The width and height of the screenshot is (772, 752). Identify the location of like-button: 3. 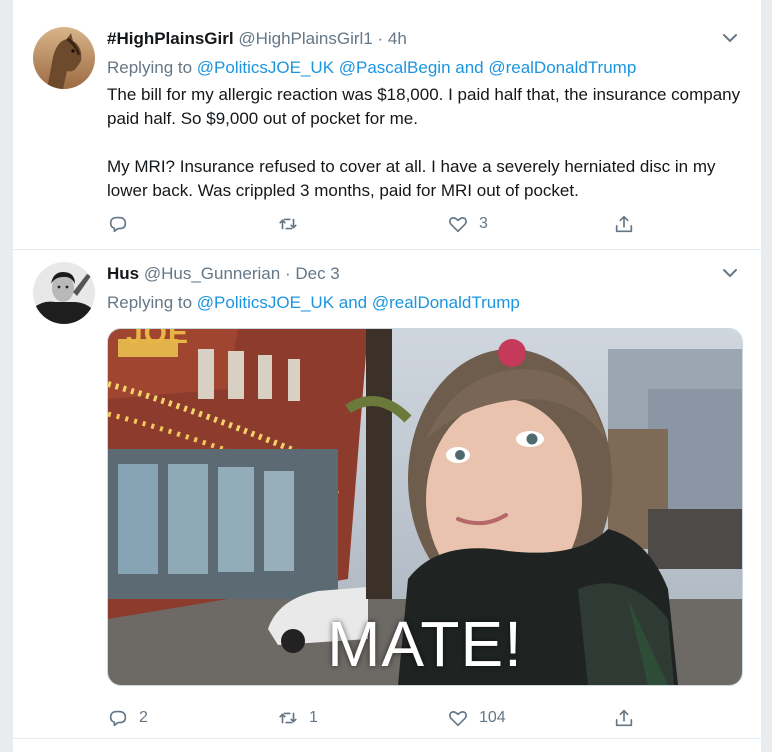
(467, 224).